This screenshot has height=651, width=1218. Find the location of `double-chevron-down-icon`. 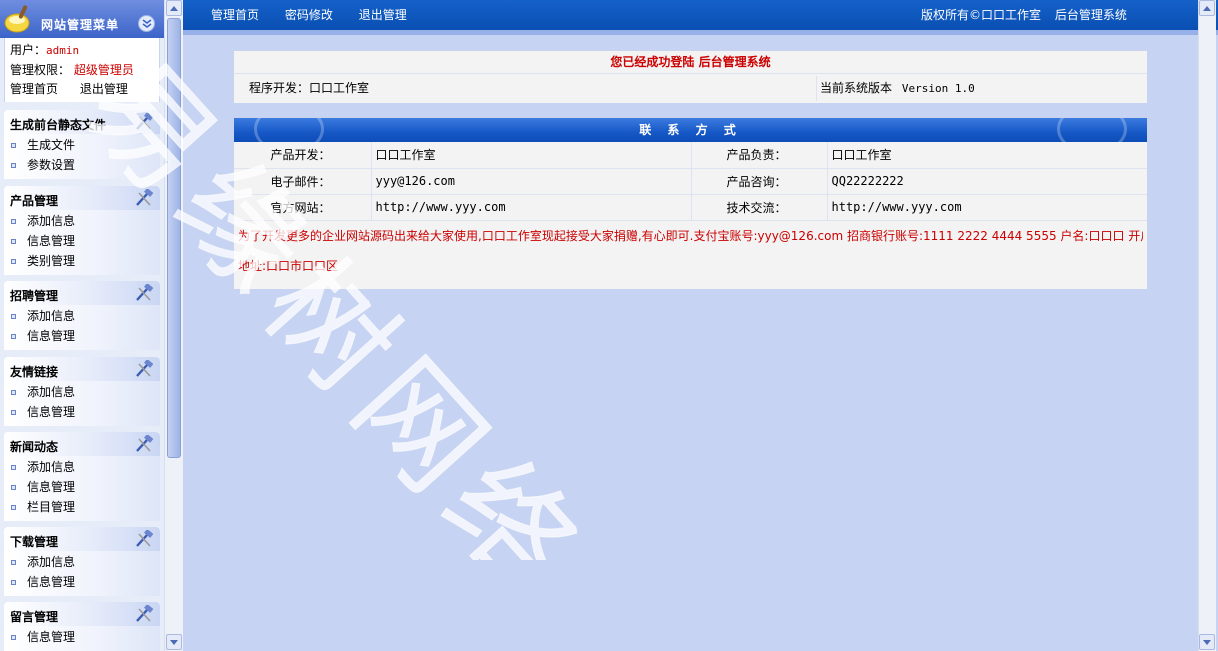

double-chevron-down-icon is located at coordinates (146, 23).